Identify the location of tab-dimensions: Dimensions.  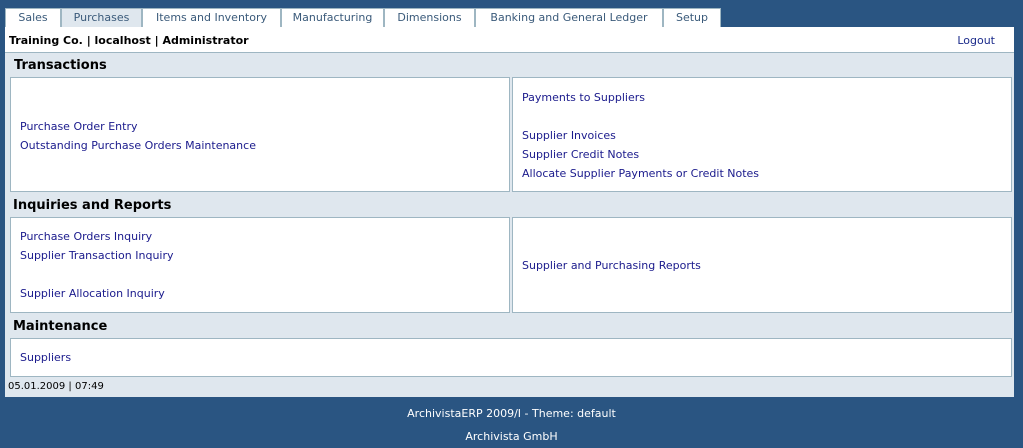
(429, 17).